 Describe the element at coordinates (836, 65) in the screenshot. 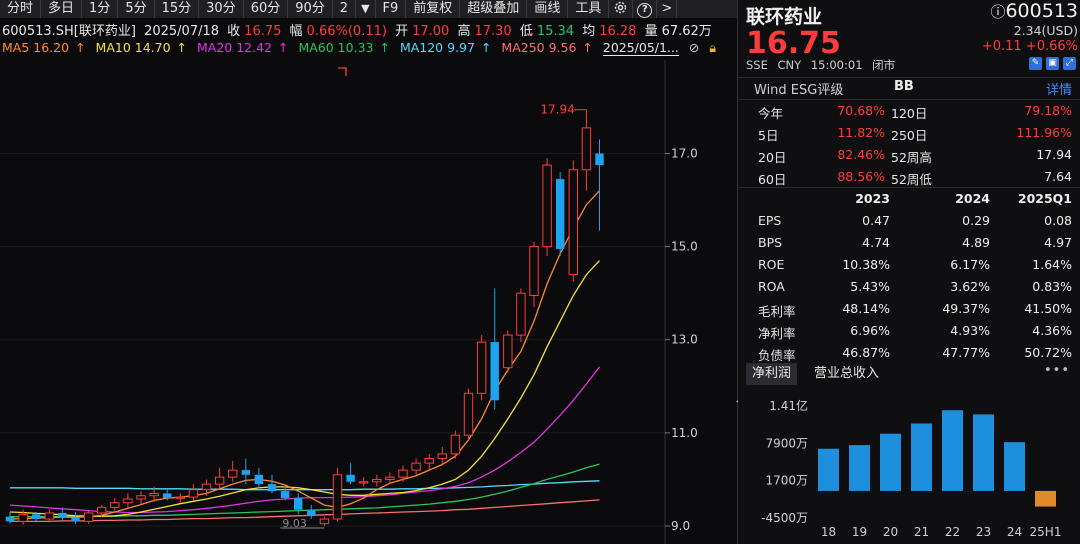

I see `quote-time: 15:00:01` at that location.